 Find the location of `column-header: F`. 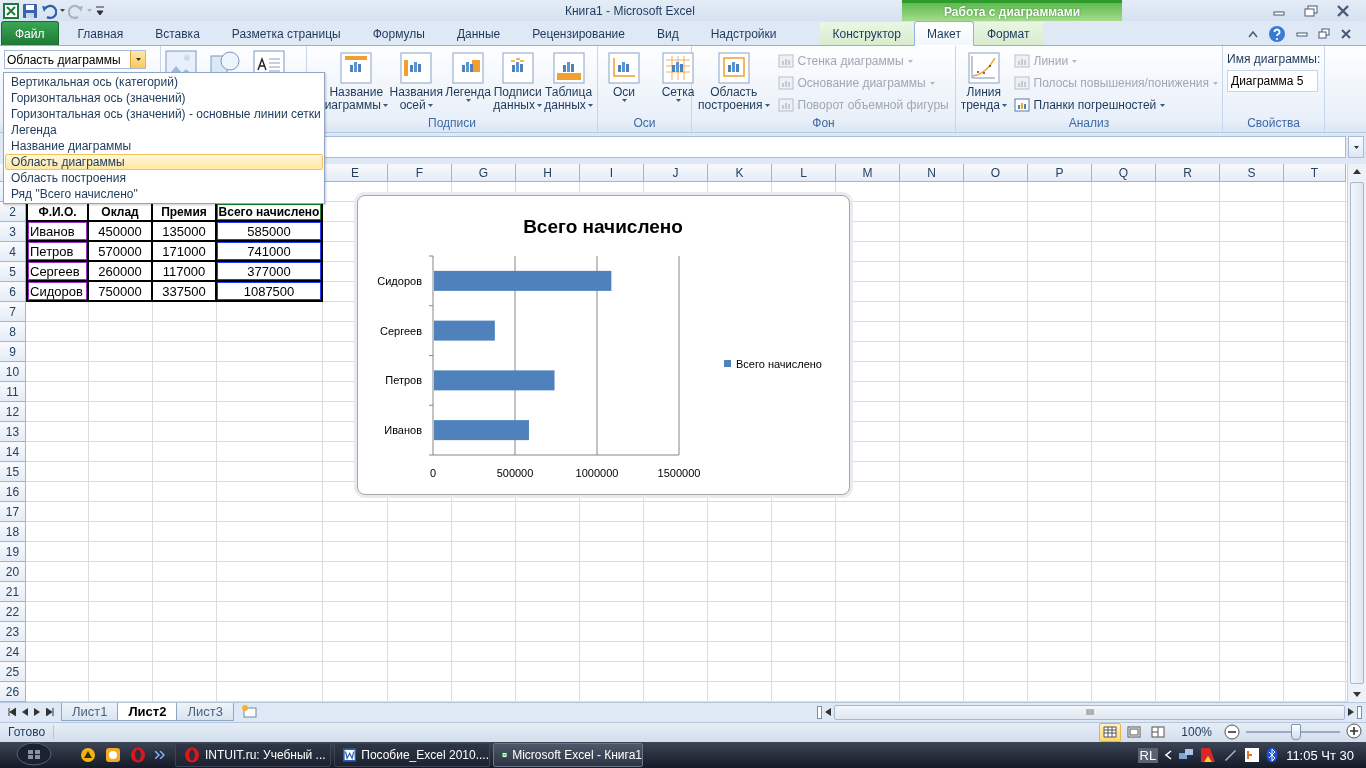

column-header: F is located at coordinates (419, 172).